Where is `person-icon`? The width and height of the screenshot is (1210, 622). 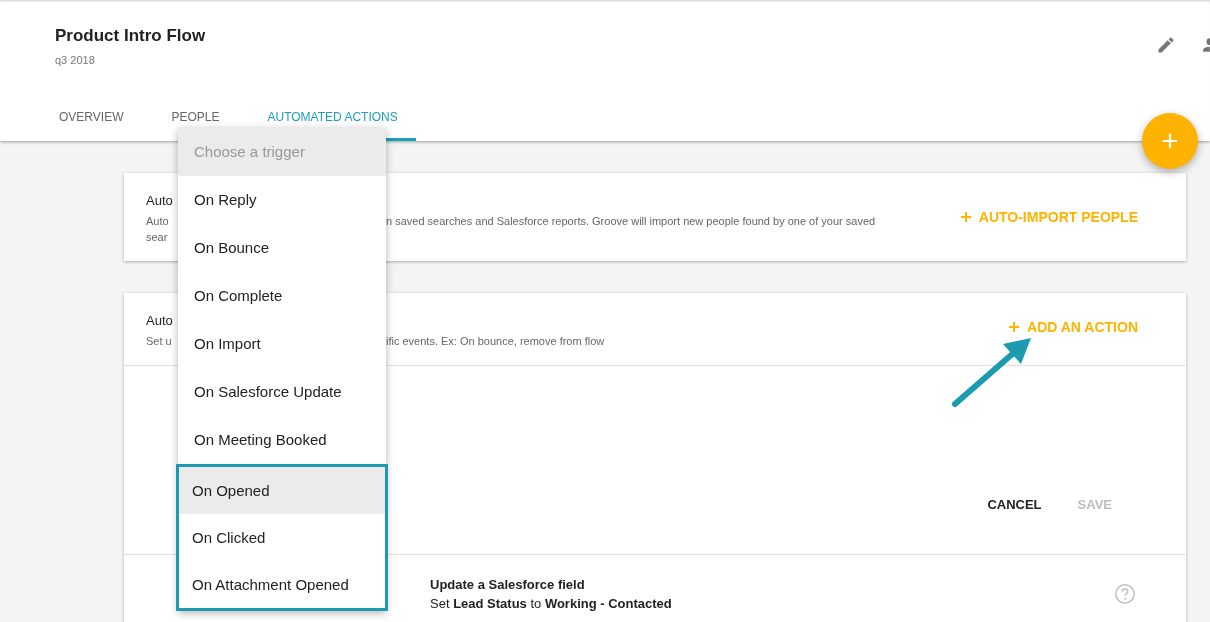
person-icon is located at coordinates (1206, 45).